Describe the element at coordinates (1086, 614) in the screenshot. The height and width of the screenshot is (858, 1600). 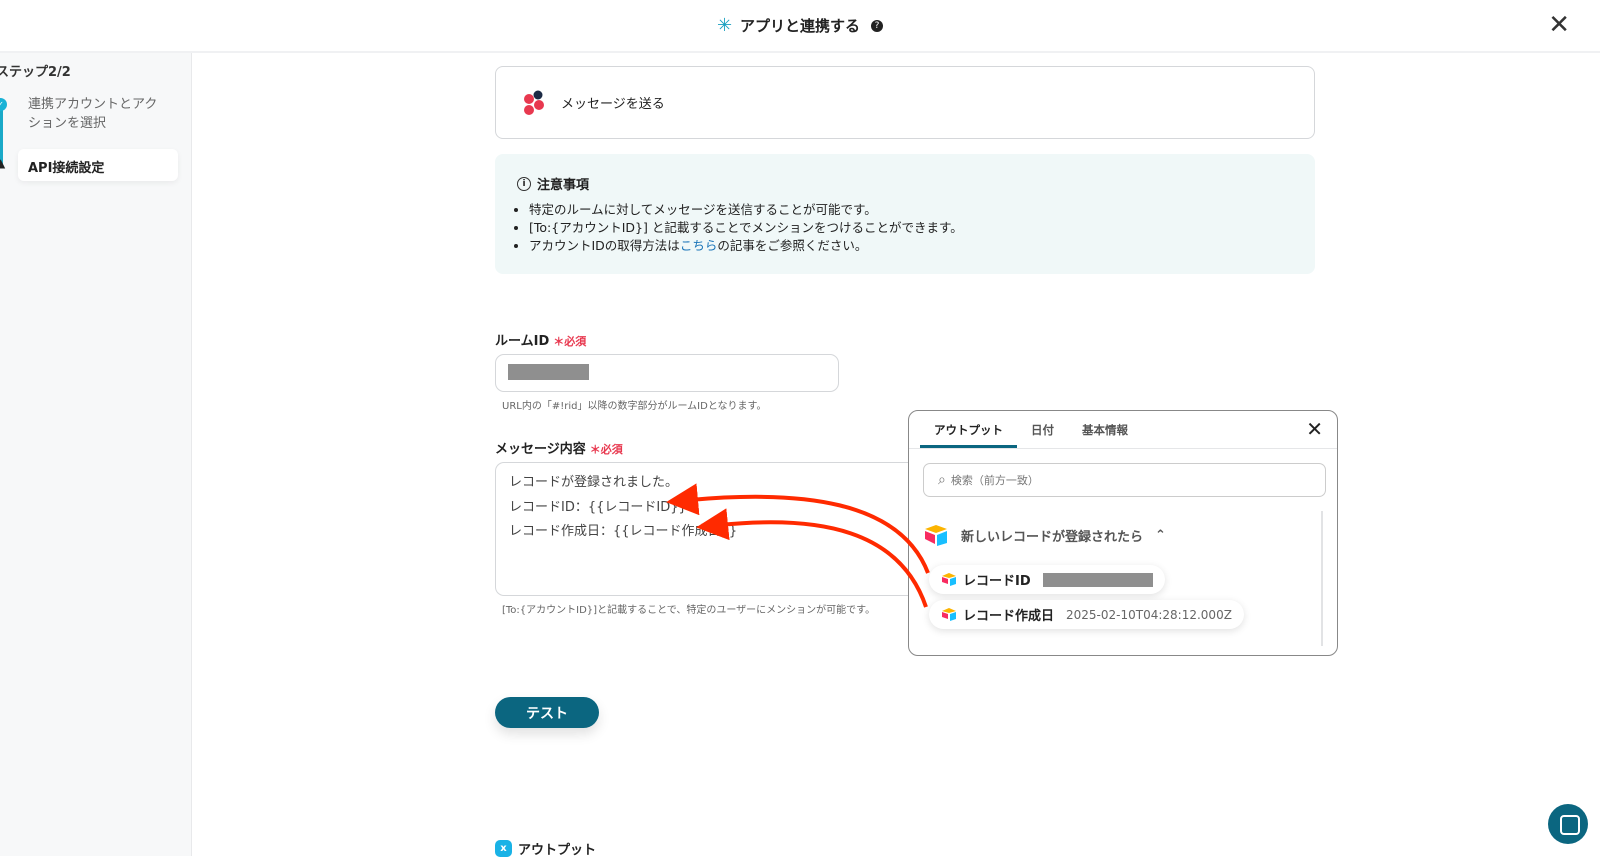
I see `output-chip-record-date: レコード作成日 2025-02-10T04:28:12.000Z` at that location.